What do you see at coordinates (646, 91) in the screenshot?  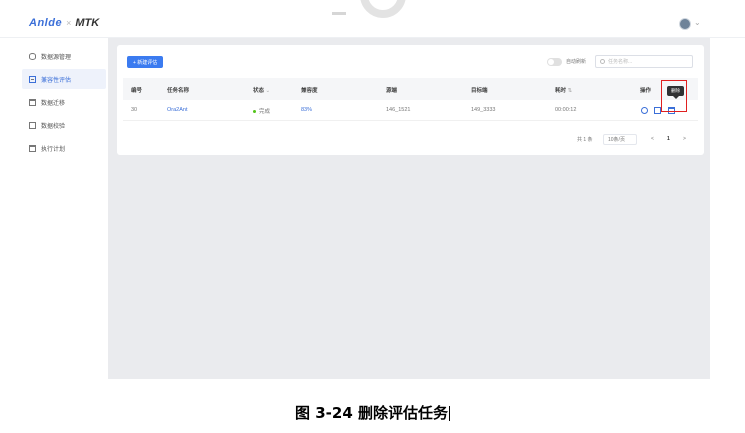 I see `column-header-actions: 操作` at bounding box center [646, 91].